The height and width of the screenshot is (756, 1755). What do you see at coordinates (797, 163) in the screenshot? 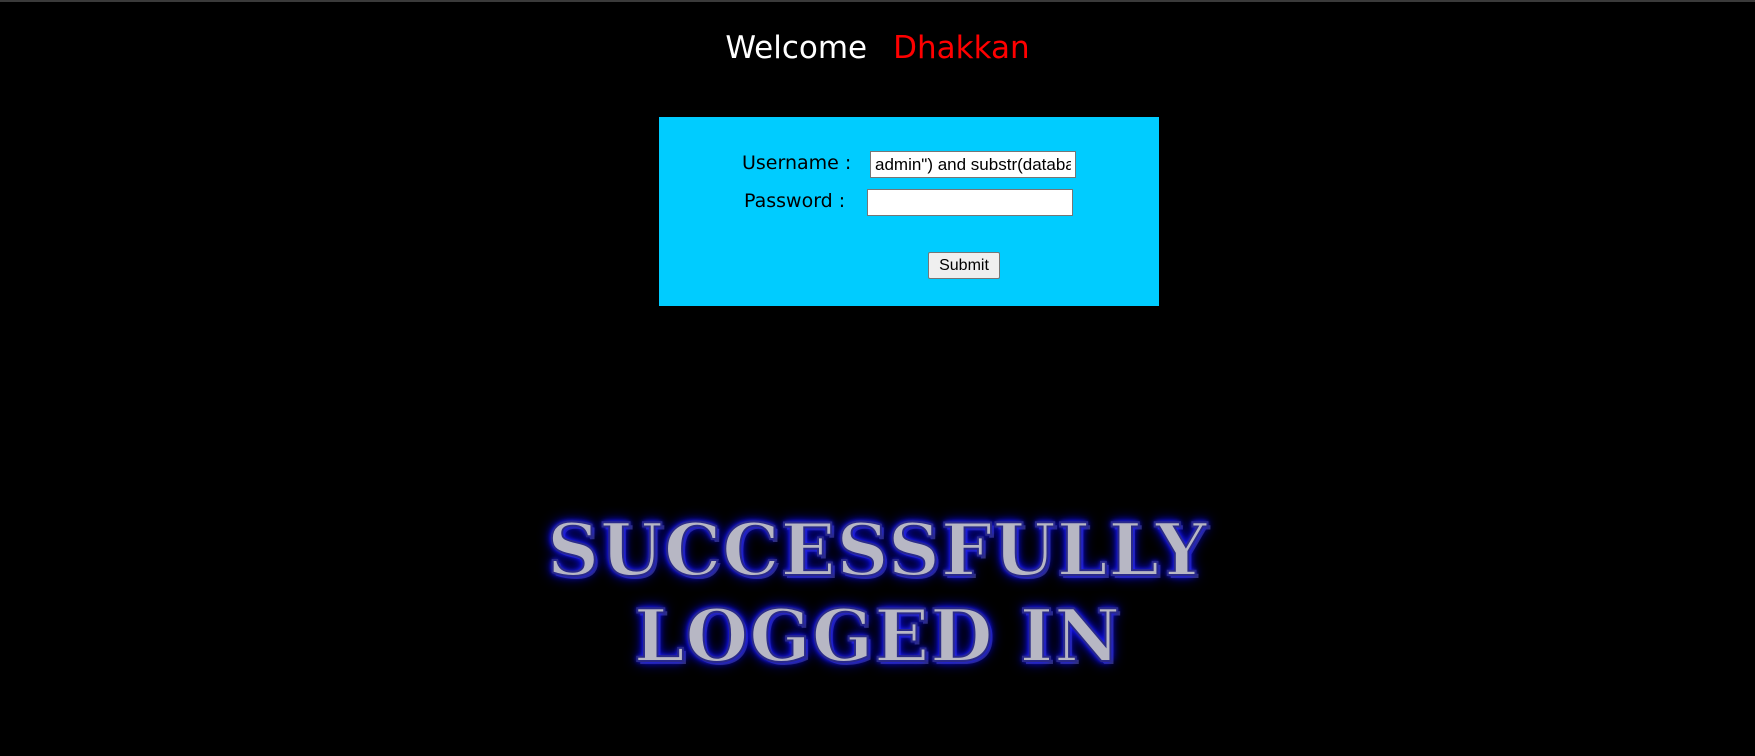
I see `username-label: Username :` at bounding box center [797, 163].